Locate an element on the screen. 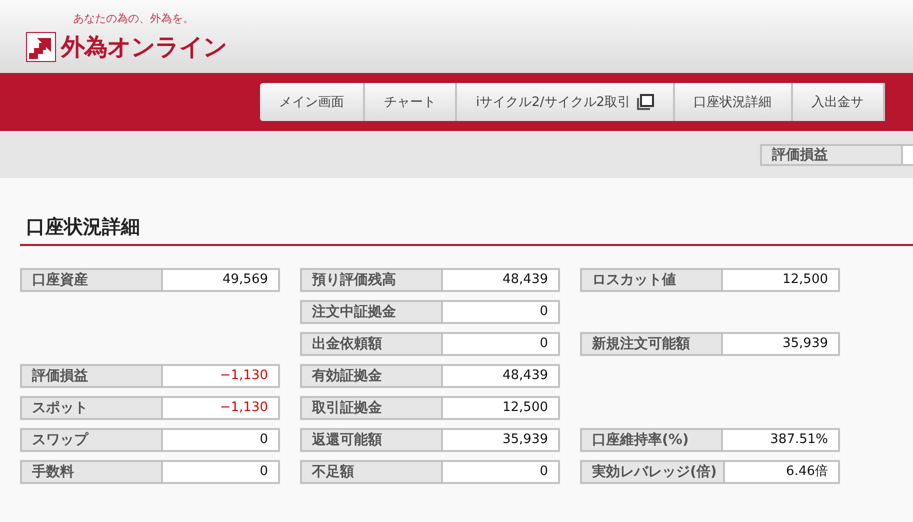 Image resolution: width=913 pixels, height=522 pixels. field-label: スポット is located at coordinates (91, 408).